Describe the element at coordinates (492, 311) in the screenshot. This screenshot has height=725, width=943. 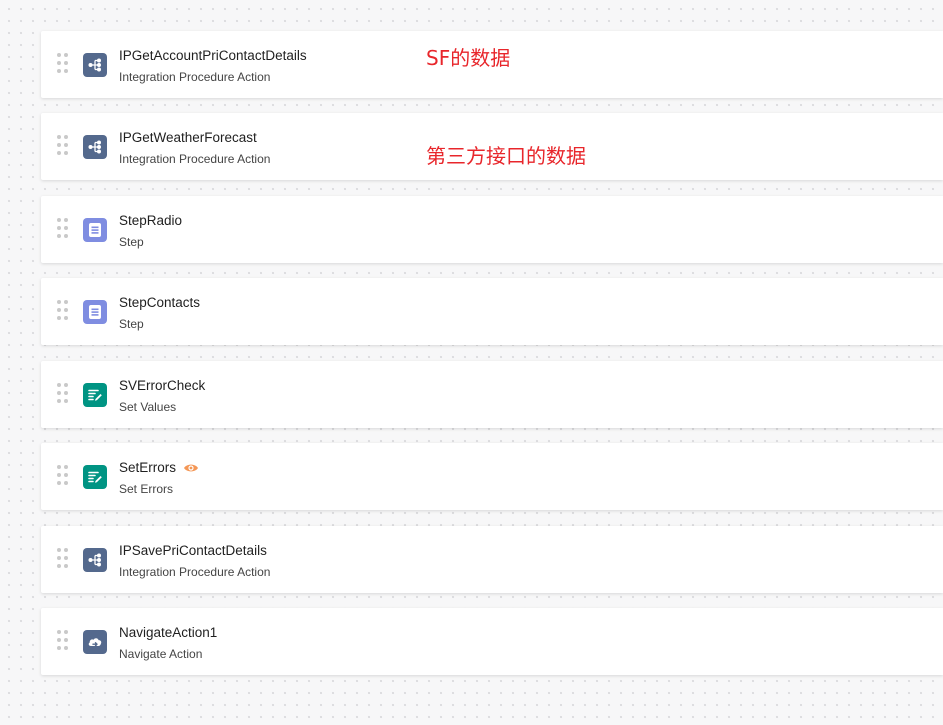
I see `step-card-stepcontacts: StepContacts Step` at that location.